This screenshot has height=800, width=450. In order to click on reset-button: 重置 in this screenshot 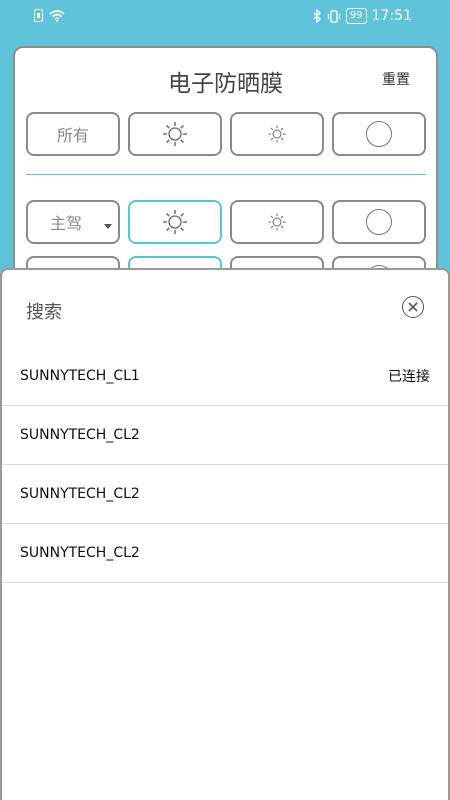, I will do `click(396, 79)`.